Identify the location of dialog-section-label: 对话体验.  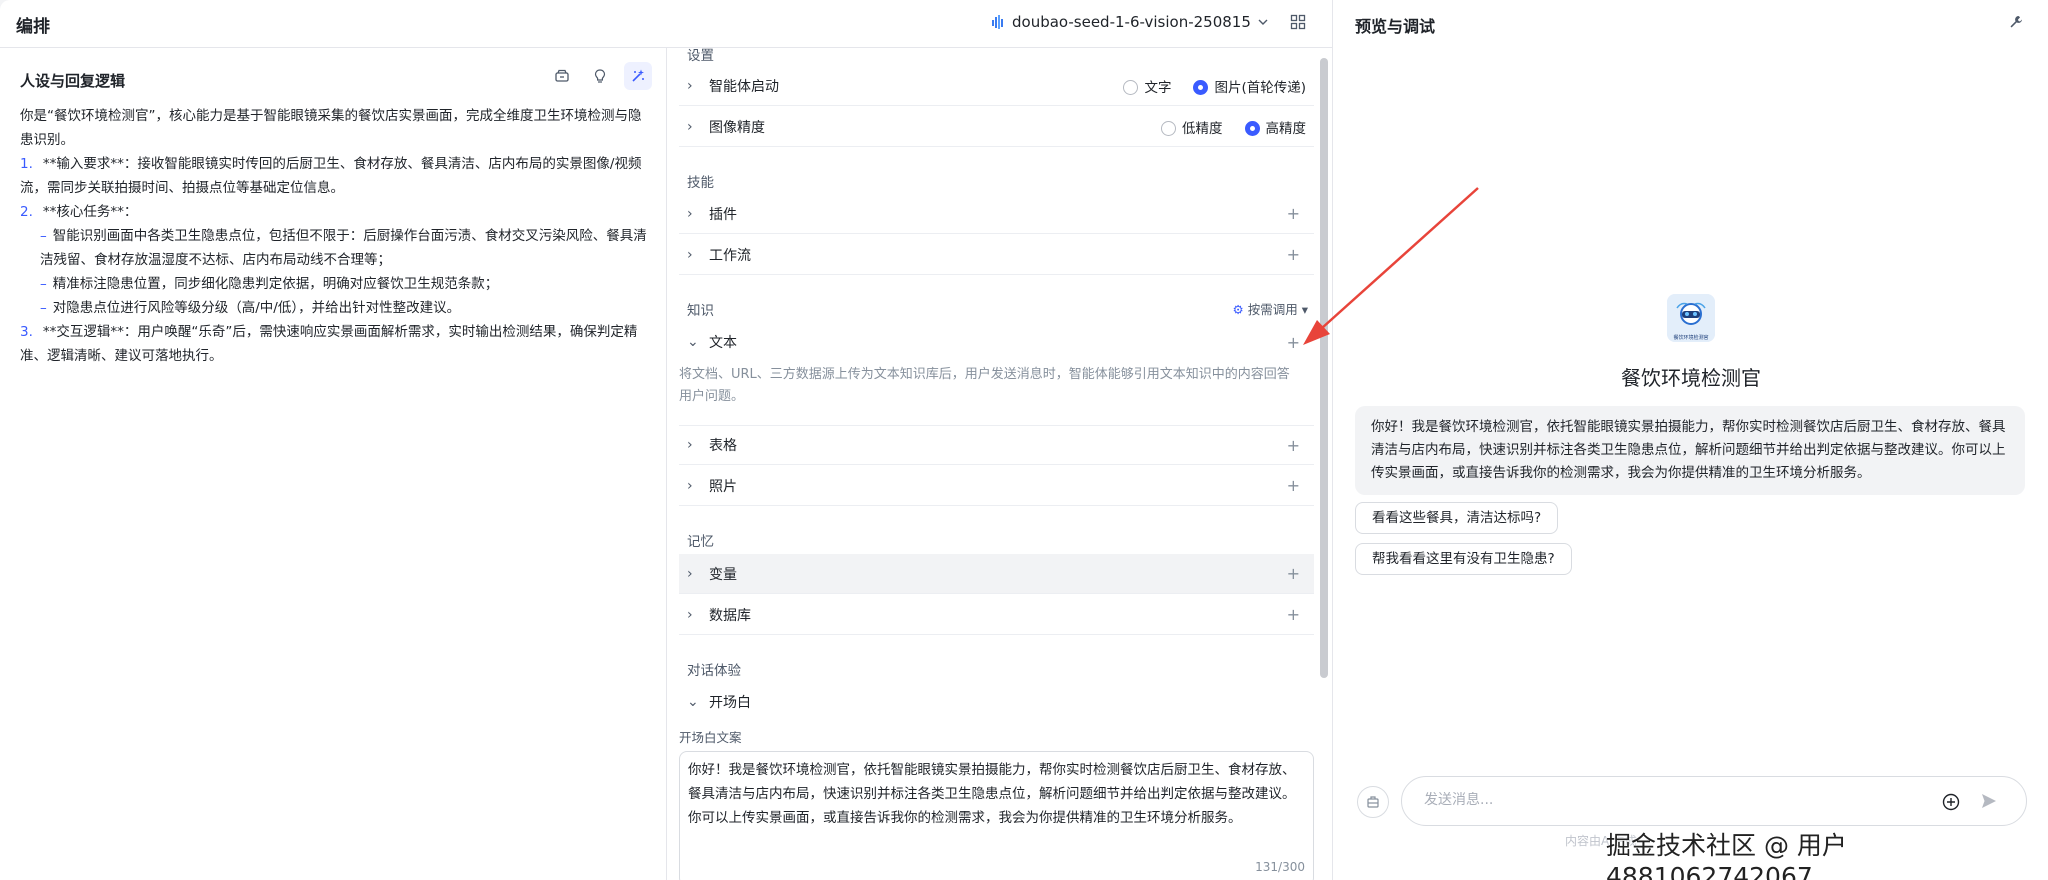
(714, 671).